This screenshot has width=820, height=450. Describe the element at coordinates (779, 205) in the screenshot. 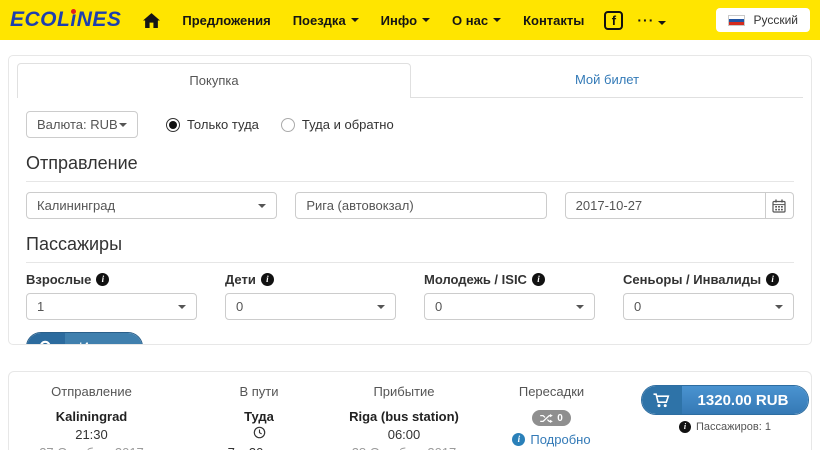

I see `calendar-icon` at that location.